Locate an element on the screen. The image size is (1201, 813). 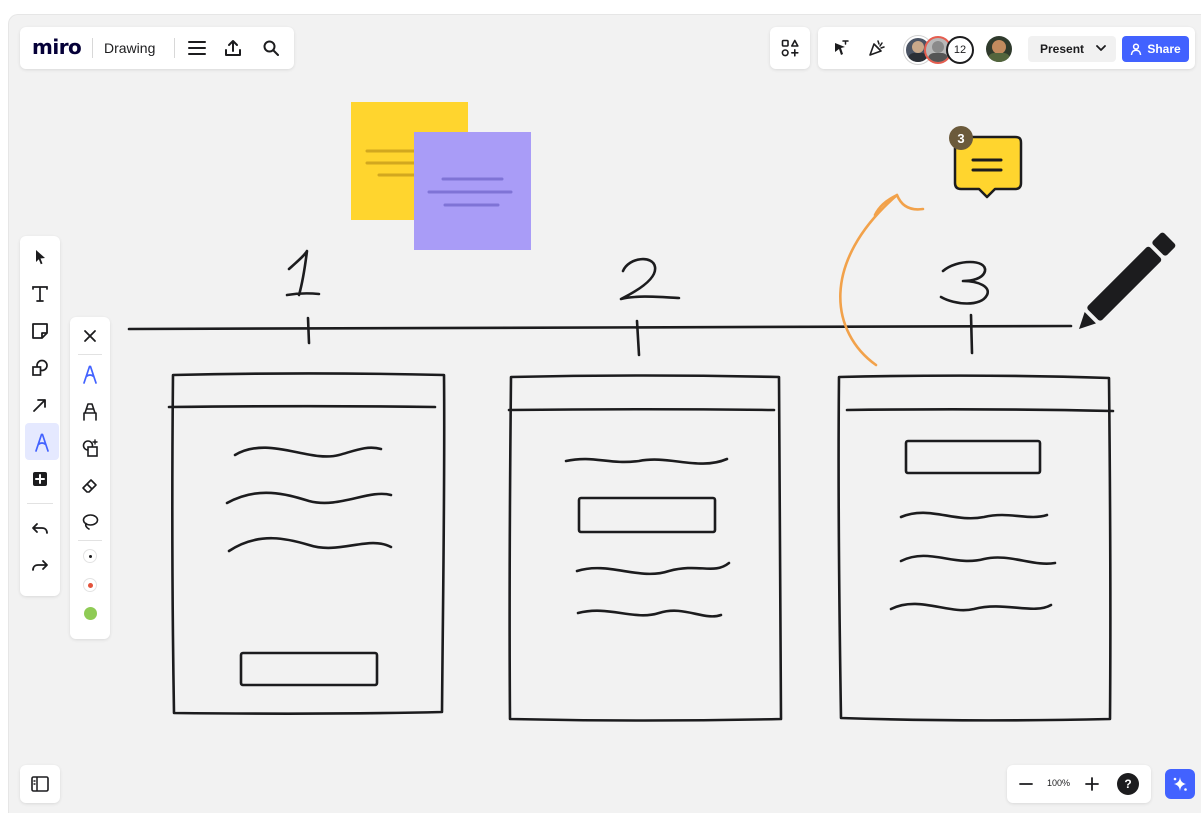
close-icon is located at coordinates (90, 335).